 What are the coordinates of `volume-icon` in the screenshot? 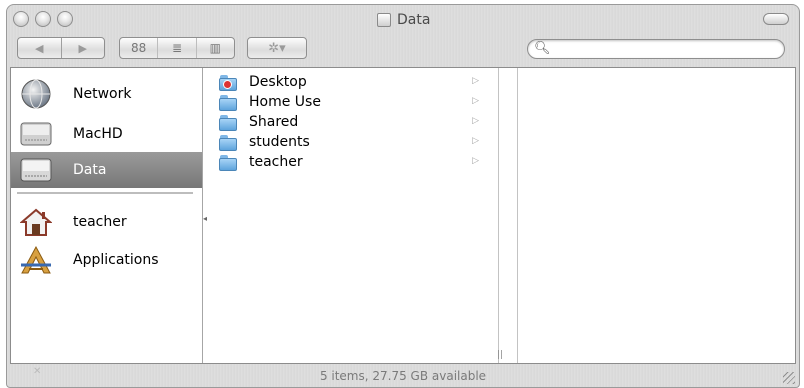 It's located at (384, 20).